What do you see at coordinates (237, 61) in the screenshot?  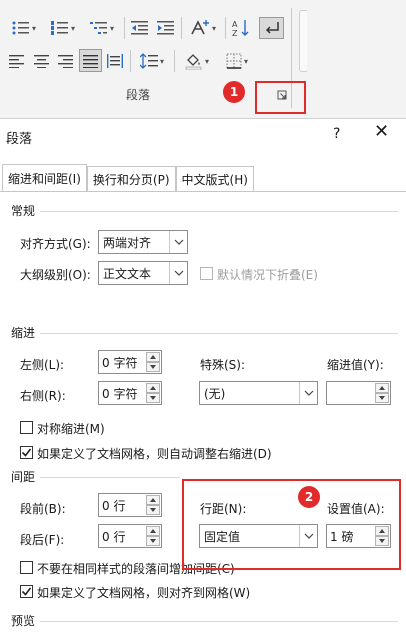 I see `borders-button: ▾` at bounding box center [237, 61].